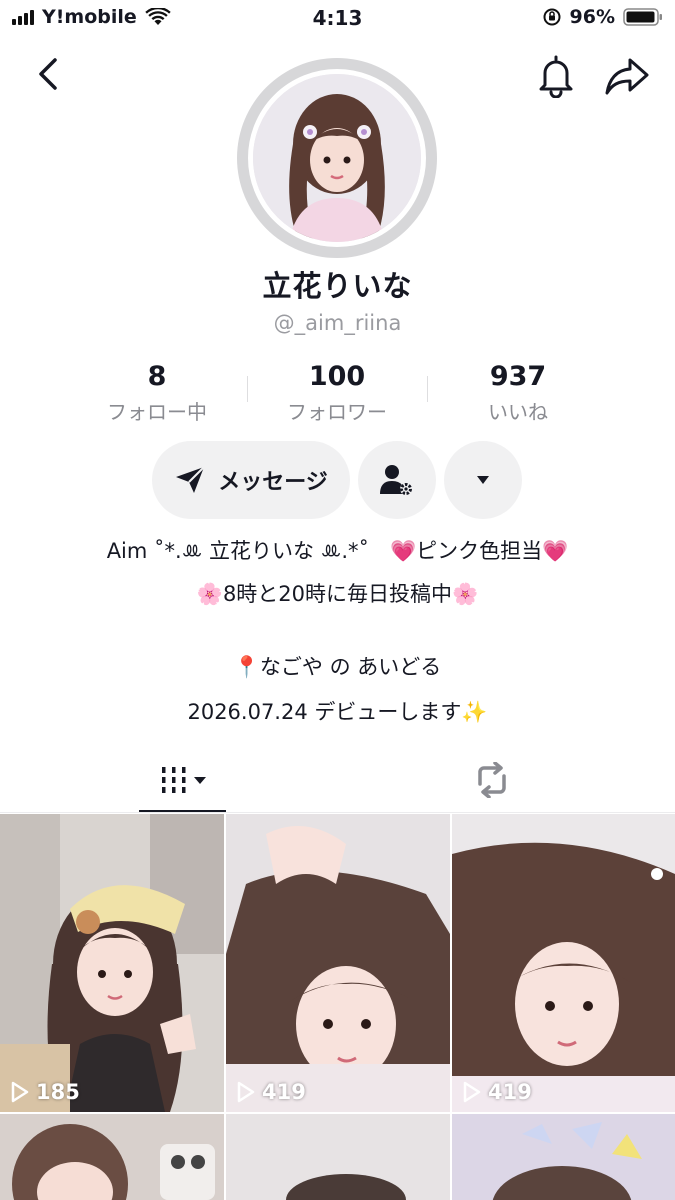 Image resolution: width=675 pixels, height=1200 pixels. Describe the element at coordinates (518, 376) in the screenshot. I see `stat-value: 937` at that location.